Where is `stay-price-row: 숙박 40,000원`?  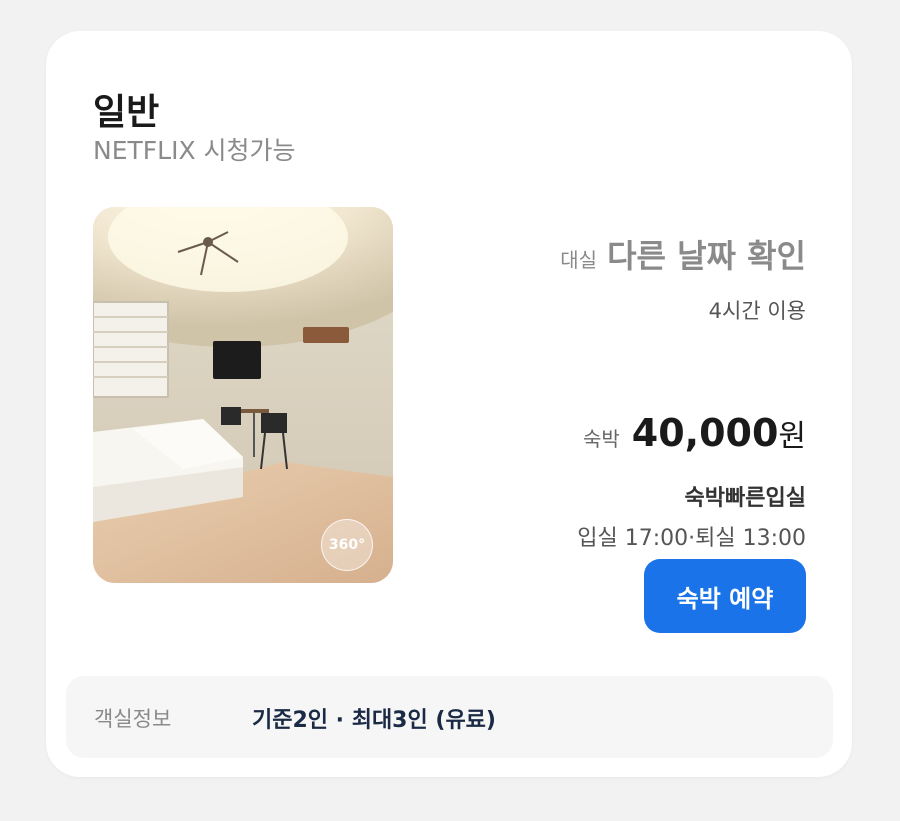
stay-price-row: 숙박 40,000원 is located at coordinates (694, 433).